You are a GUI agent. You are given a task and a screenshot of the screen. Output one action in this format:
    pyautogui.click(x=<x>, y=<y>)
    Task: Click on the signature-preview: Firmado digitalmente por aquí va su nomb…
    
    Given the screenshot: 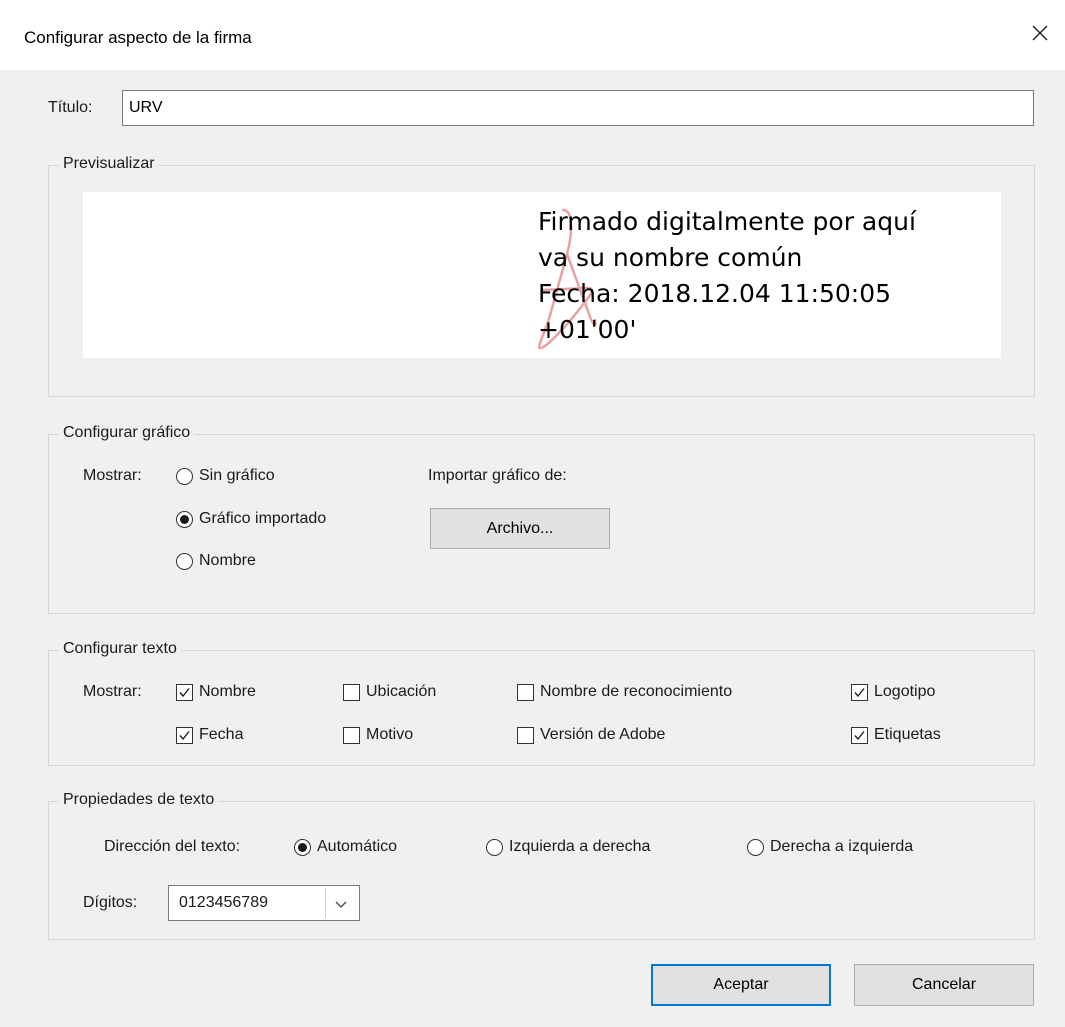 What is the action you would take?
    pyautogui.click(x=542, y=275)
    